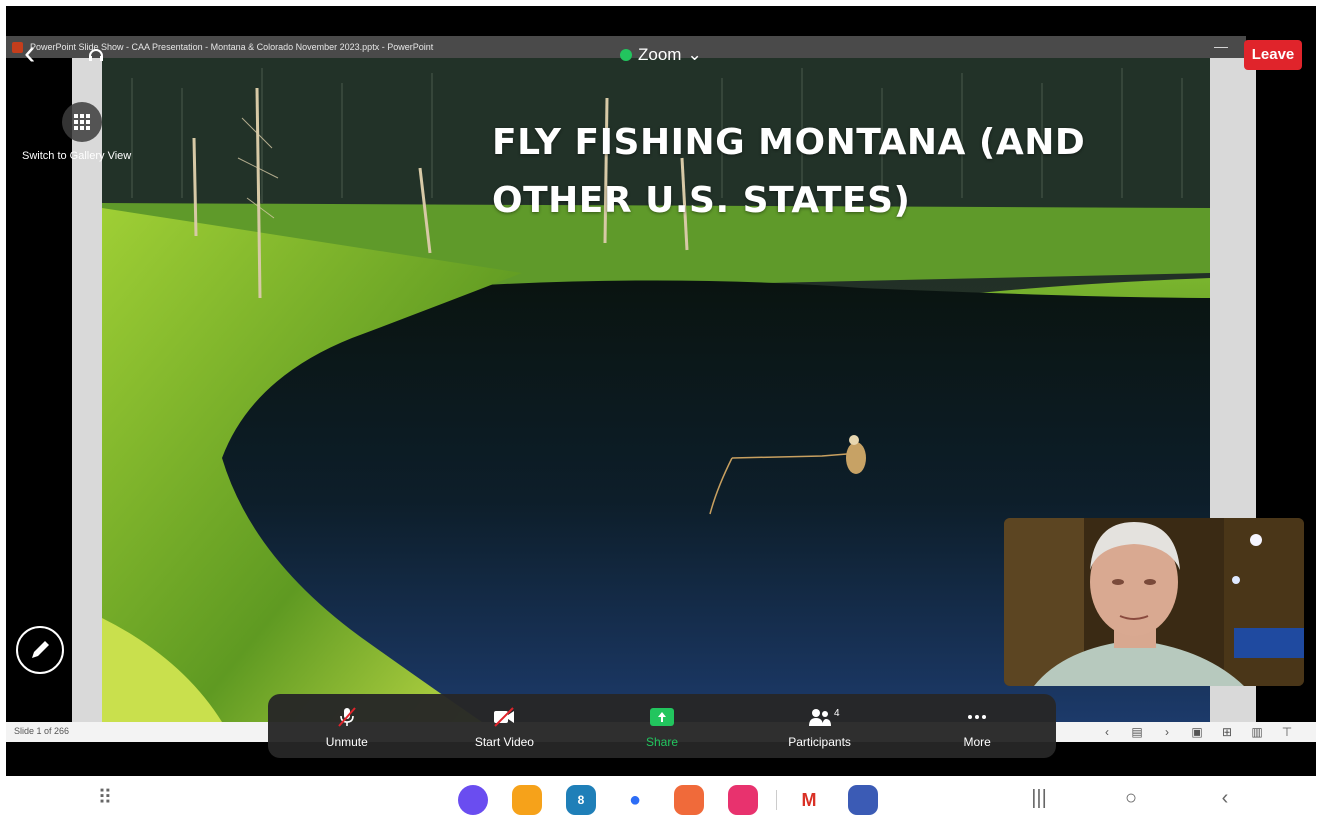 Image resolution: width=1318 pixels, height=815 pixels. What do you see at coordinates (689, 800) in the screenshot?
I see `contacts-icon` at bounding box center [689, 800].